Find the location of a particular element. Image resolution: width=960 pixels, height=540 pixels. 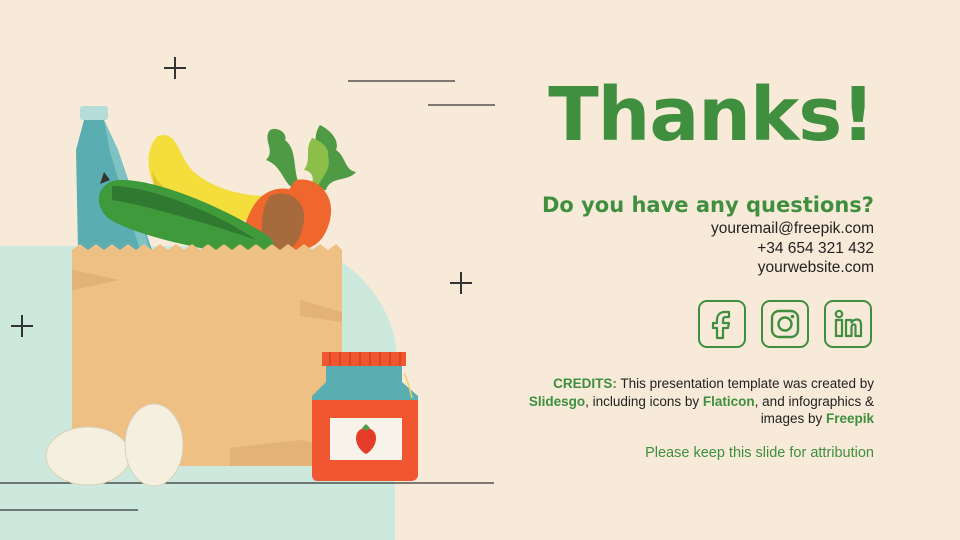

slide-title: Thanks! is located at coordinates (711, 115).